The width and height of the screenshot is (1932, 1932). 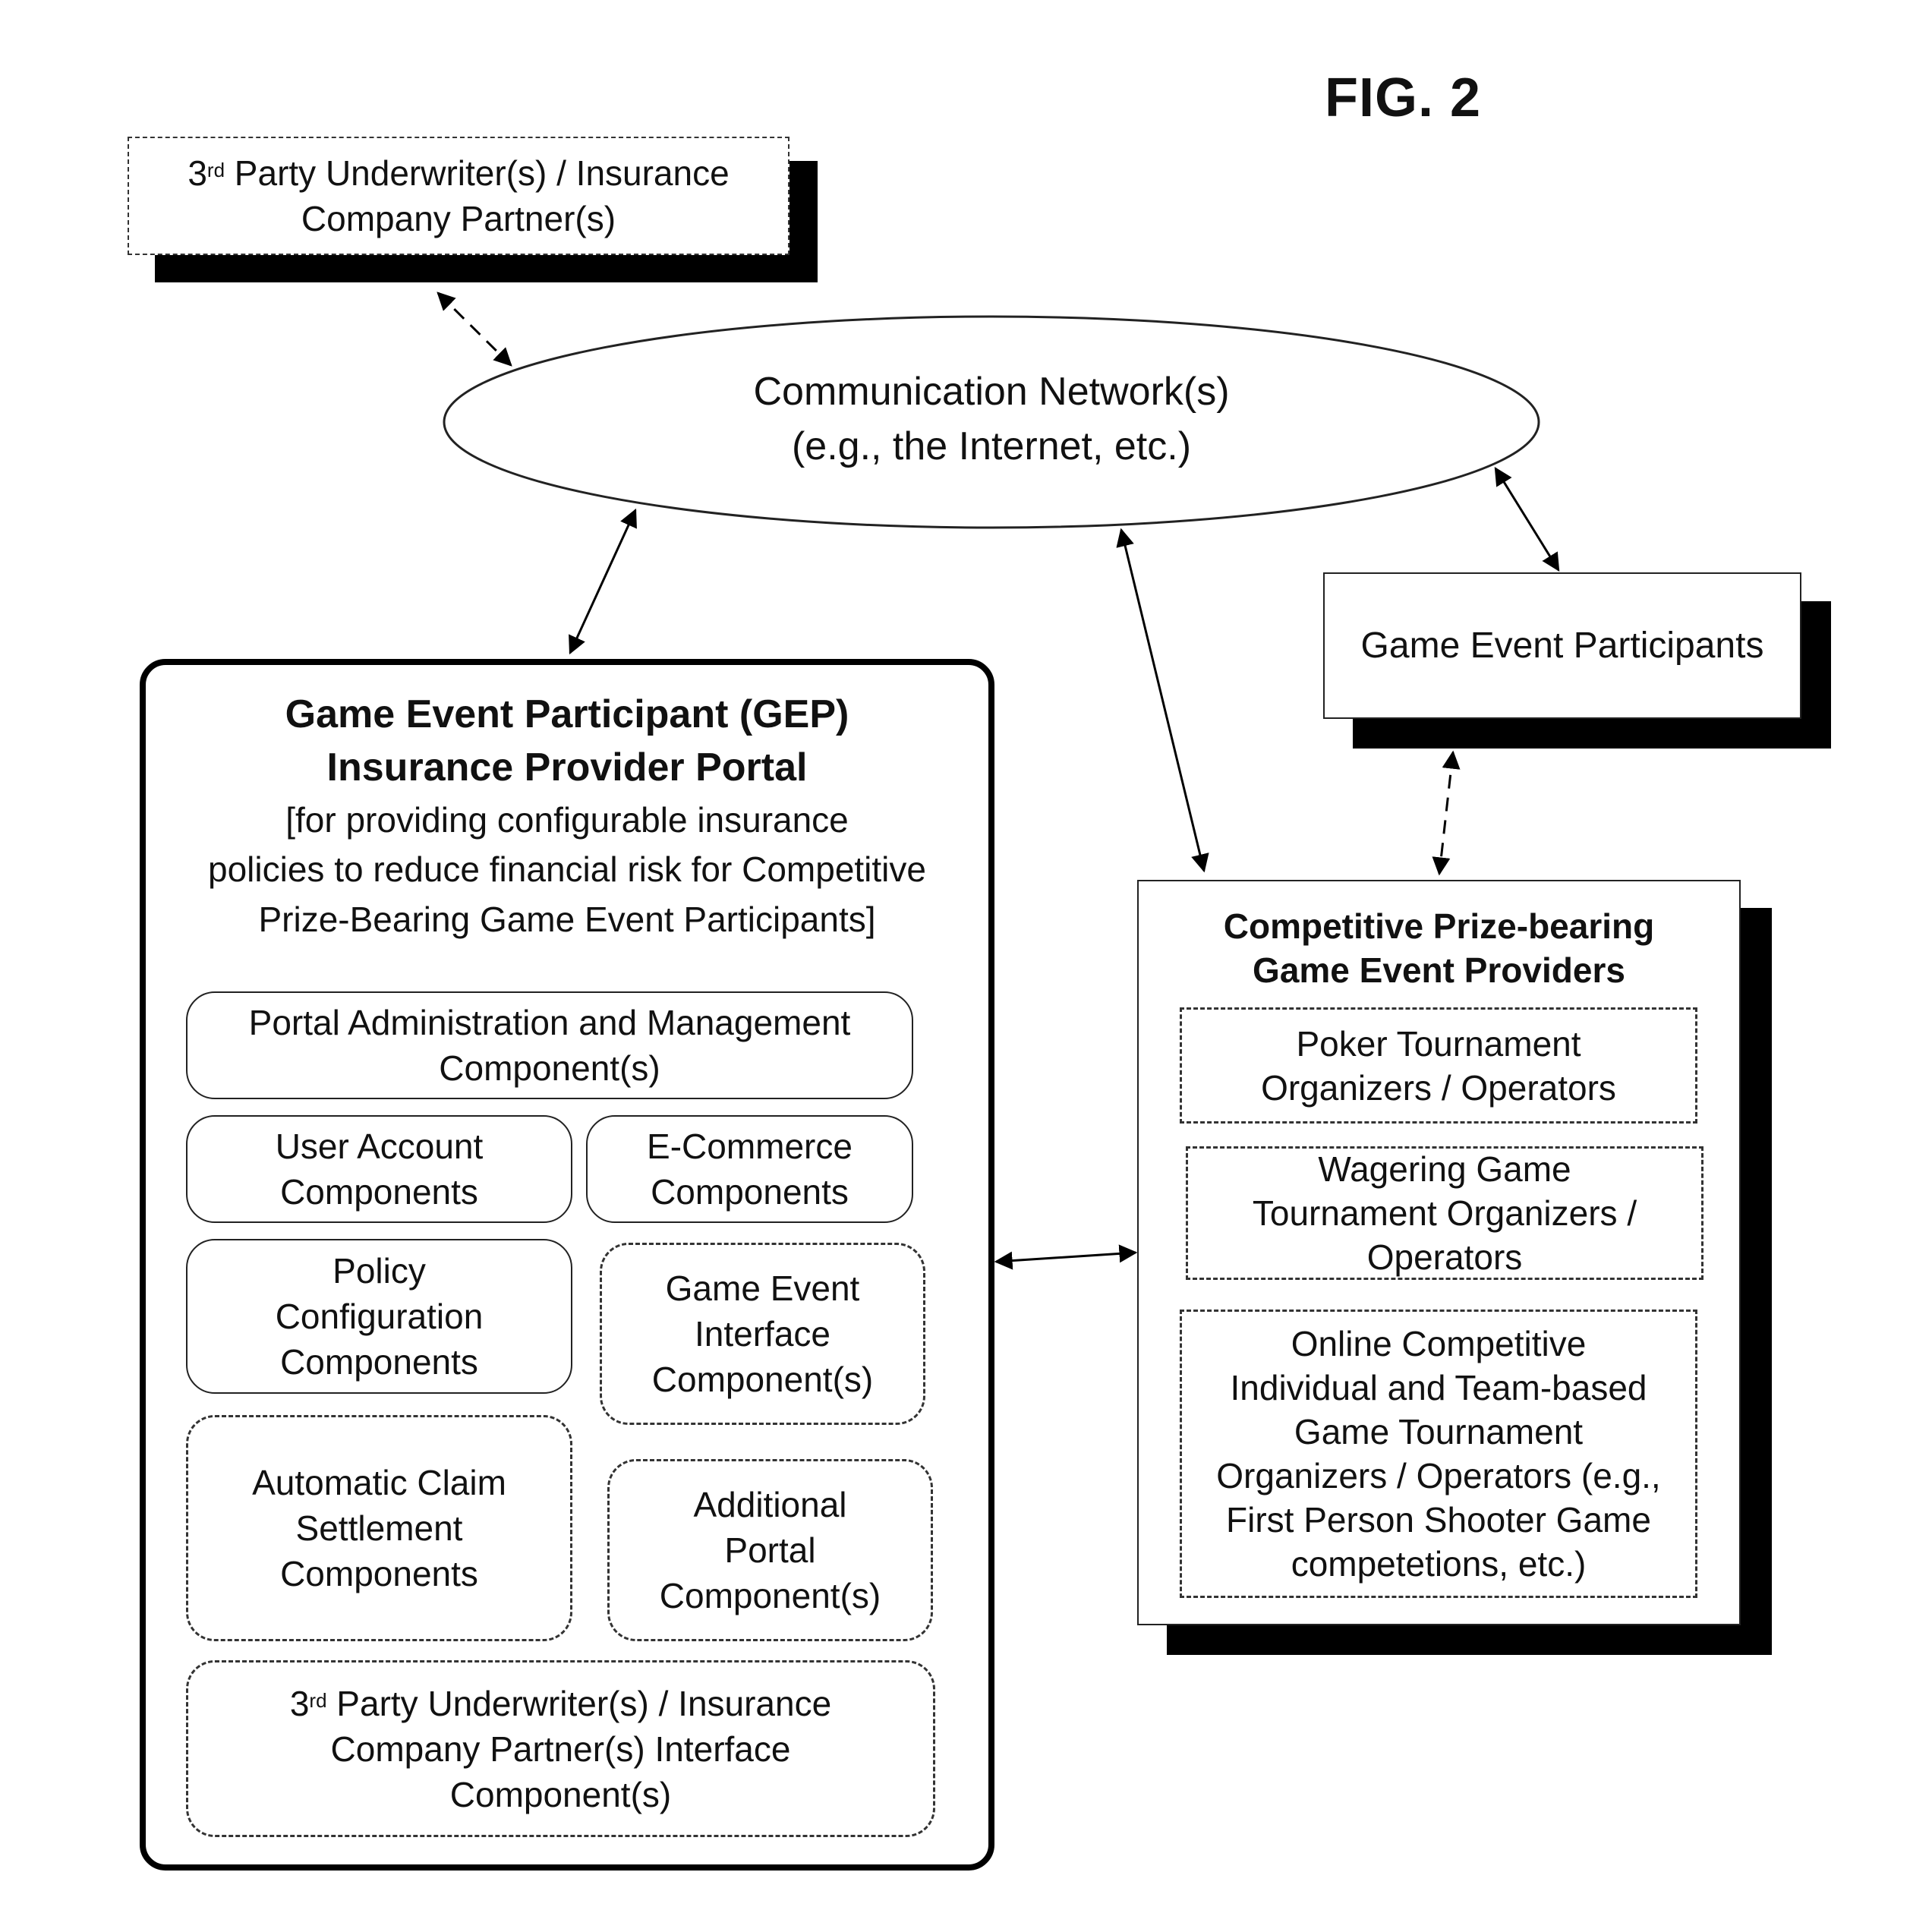 What do you see at coordinates (1439, 970) in the screenshot?
I see `providers-title-line2: Game Event Providers` at bounding box center [1439, 970].